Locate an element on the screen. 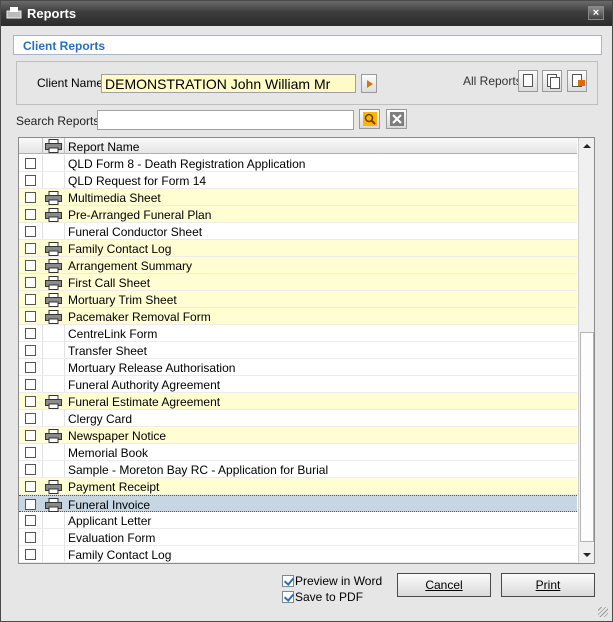 This screenshot has width=613, height=622. client-name-field: DEMONSTRATION John William Mr is located at coordinates (228, 83).